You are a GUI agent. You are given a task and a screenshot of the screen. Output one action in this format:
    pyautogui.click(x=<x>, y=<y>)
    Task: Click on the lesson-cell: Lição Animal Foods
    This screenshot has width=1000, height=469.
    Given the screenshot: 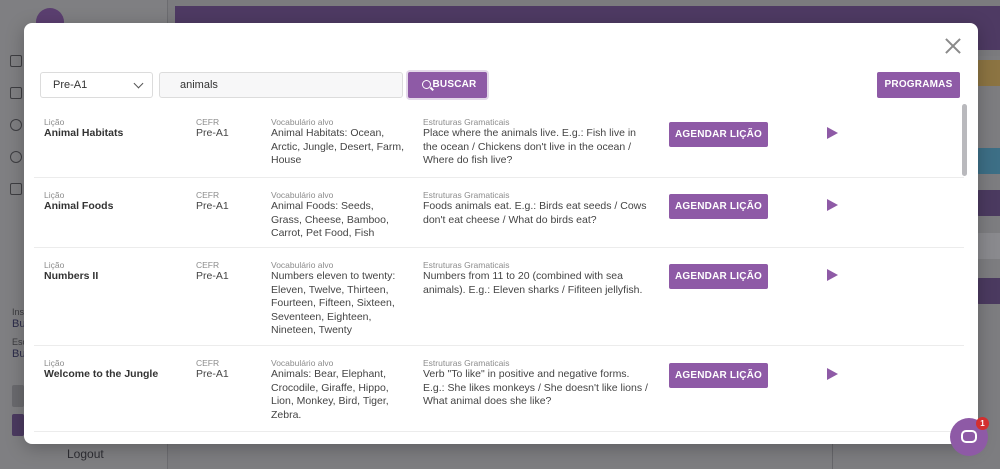 What is the action you would take?
    pyautogui.click(x=114, y=202)
    